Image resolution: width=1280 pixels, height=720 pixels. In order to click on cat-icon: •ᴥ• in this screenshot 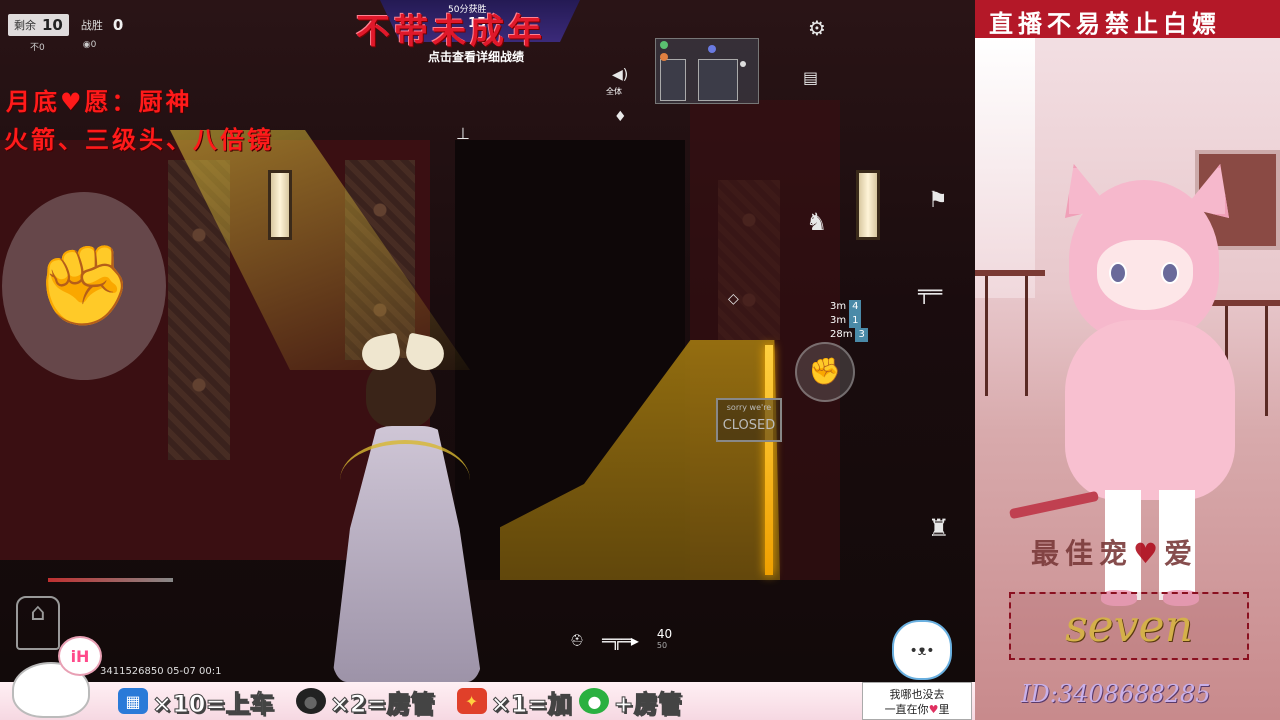, I will do `click(922, 650)`.